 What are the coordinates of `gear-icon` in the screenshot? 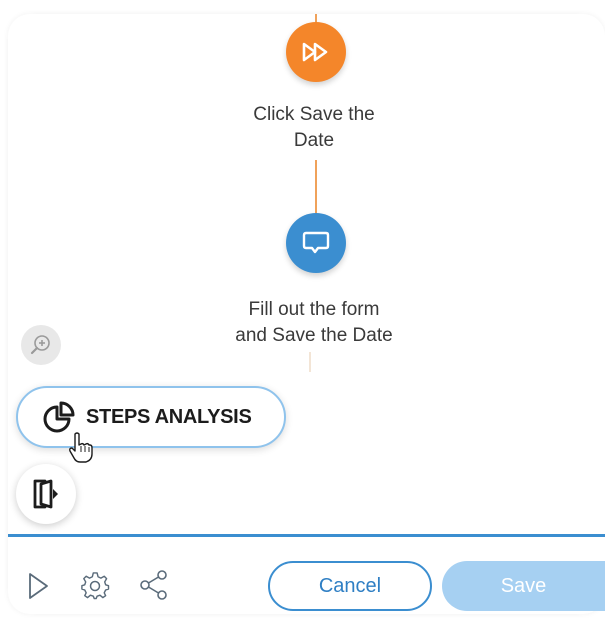 It's located at (95, 586).